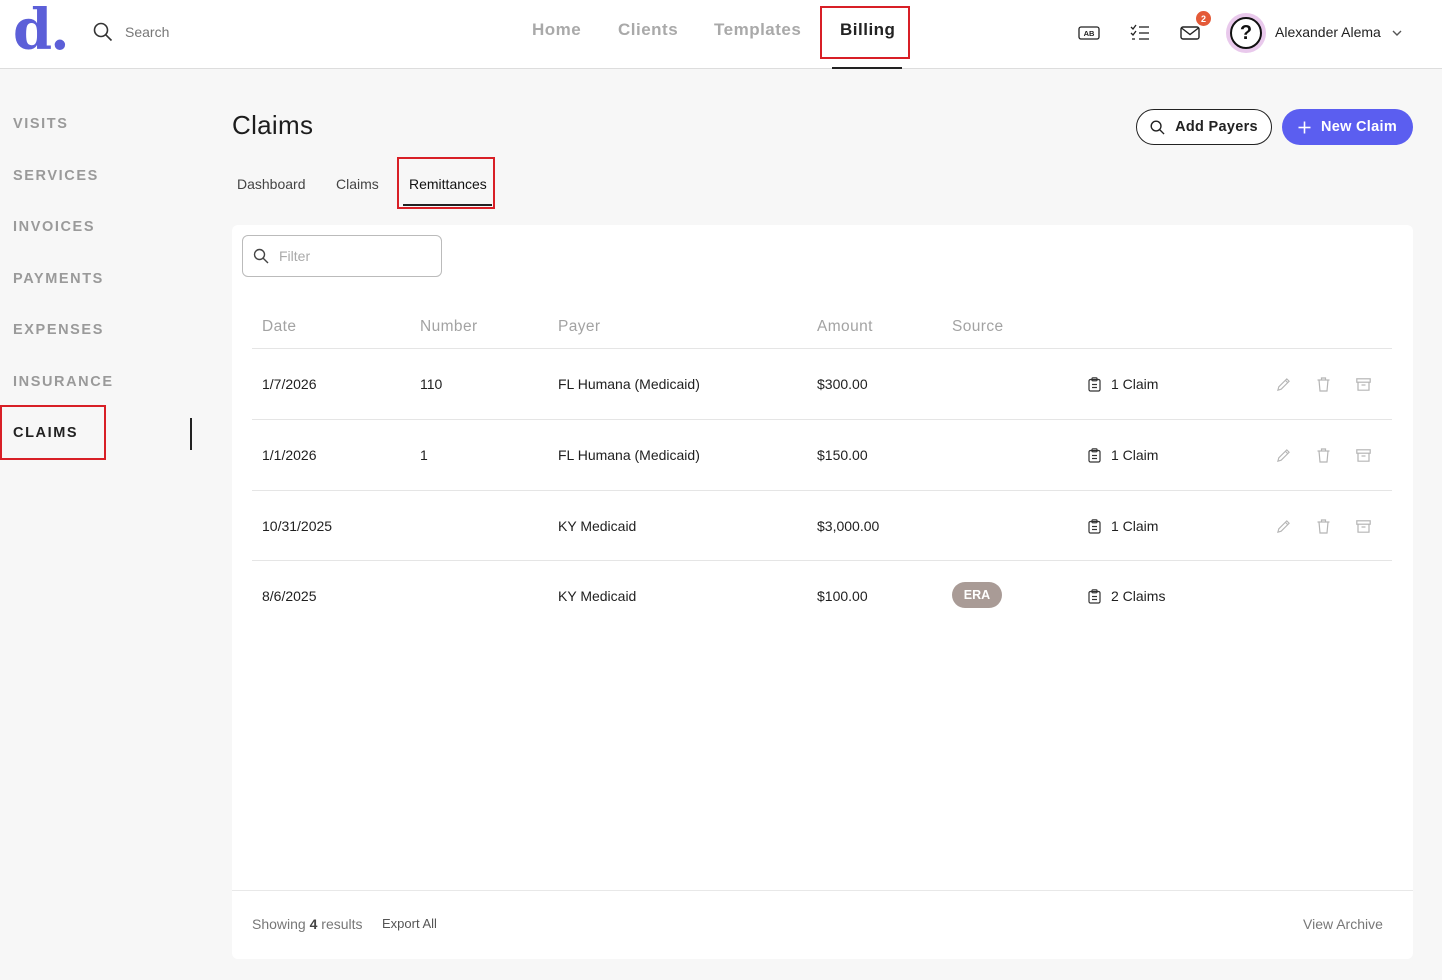 The width and height of the screenshot is (1442, 980). I want to click on column-header-number: Number, so click(449, 327).